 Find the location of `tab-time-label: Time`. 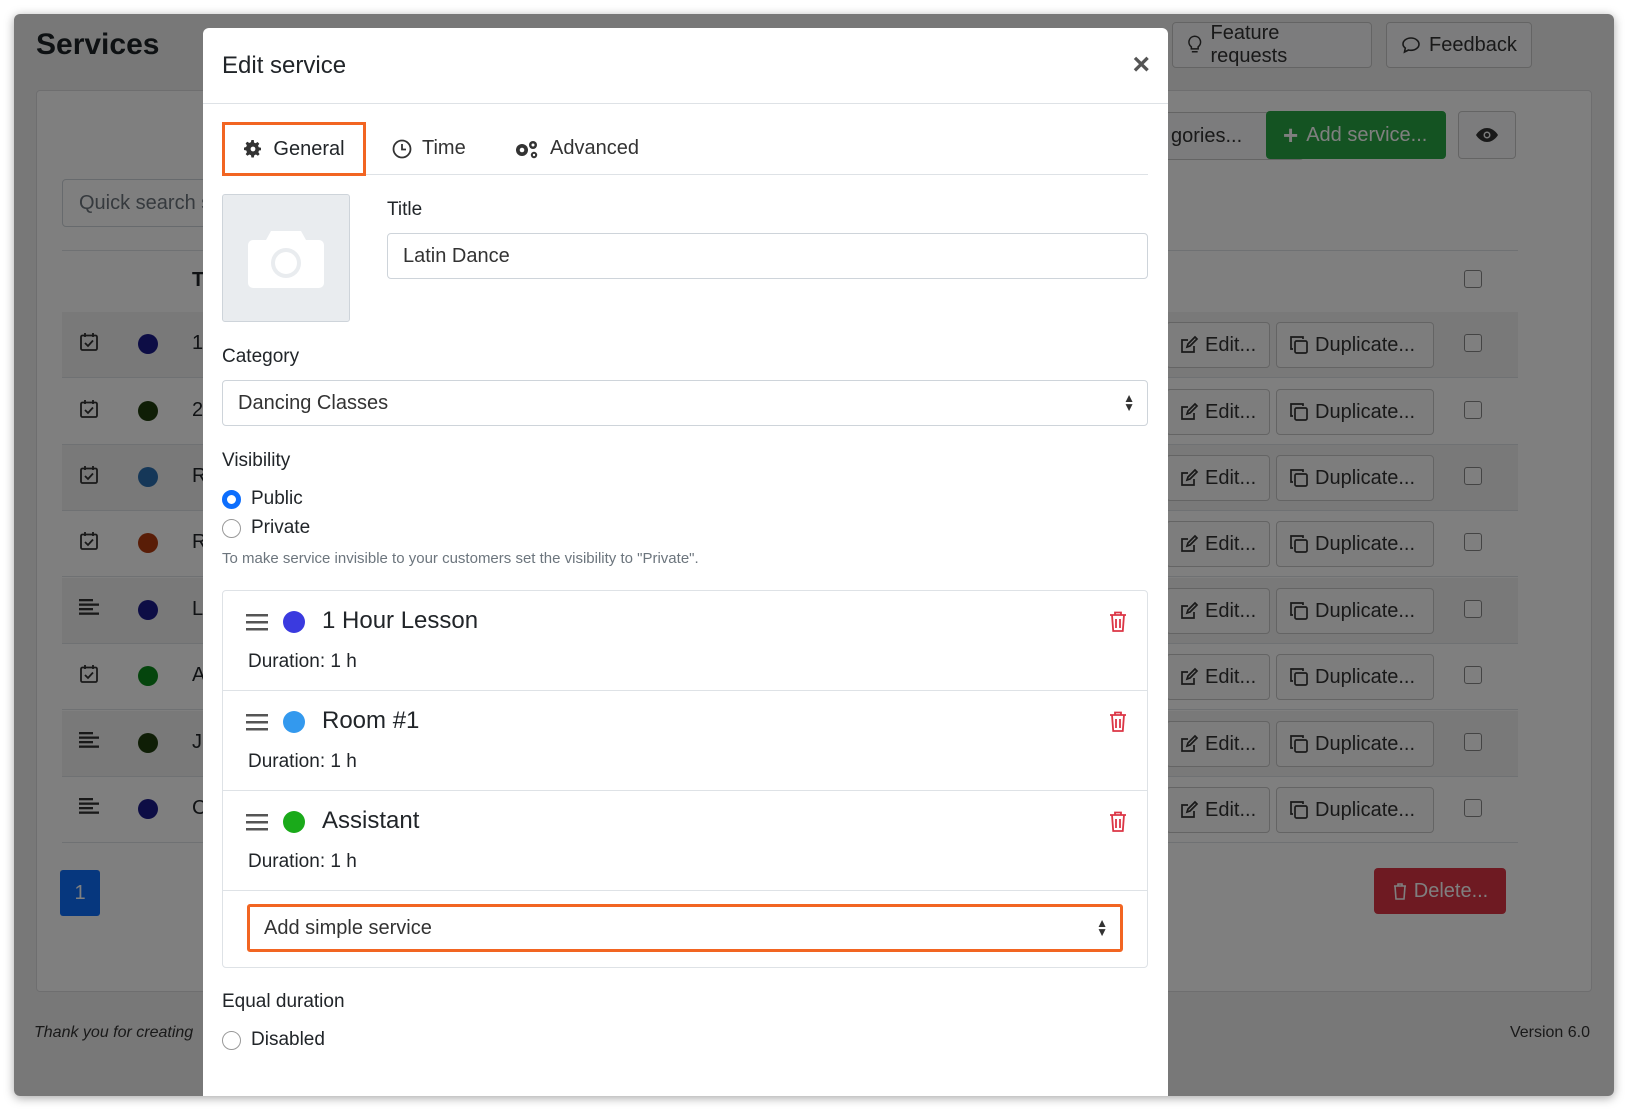

tab-time-label: Time is located at coordinates (444, 148).